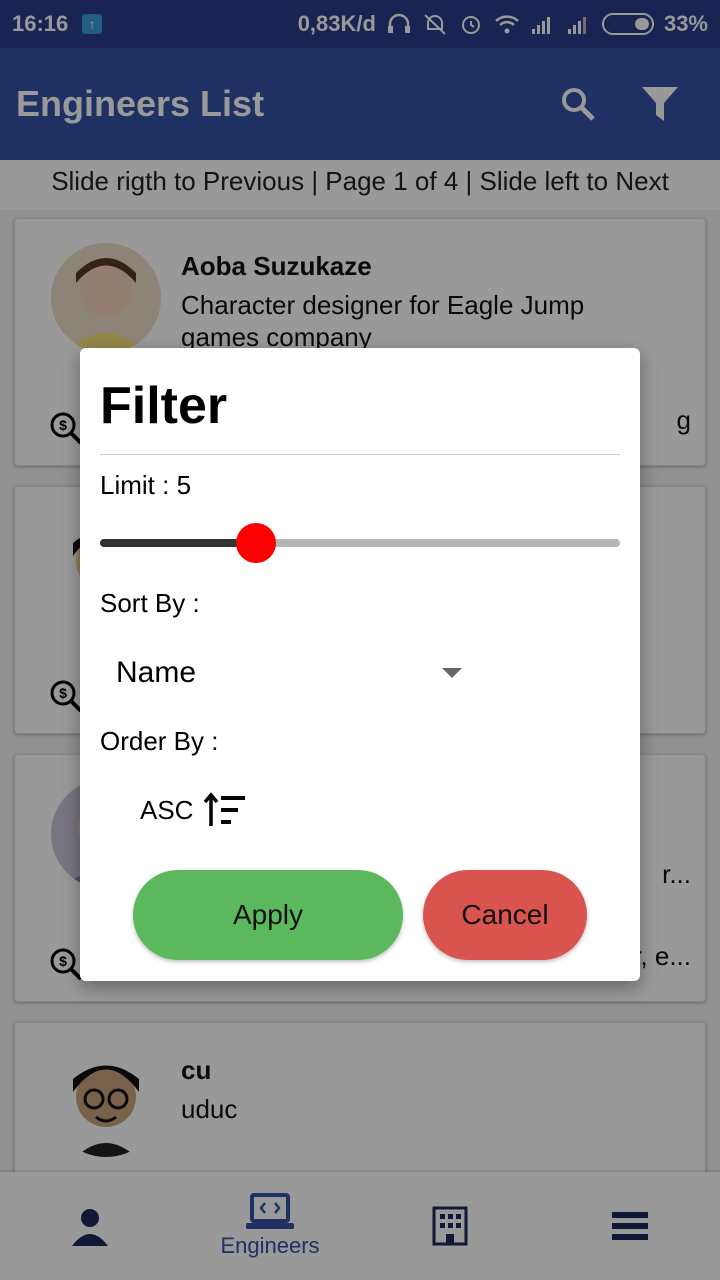 This screenshot has height=1280, width=720. Describe the element at coordinates (156, 672) in the screenshot. I see `sort-by-value: Name` at that location.